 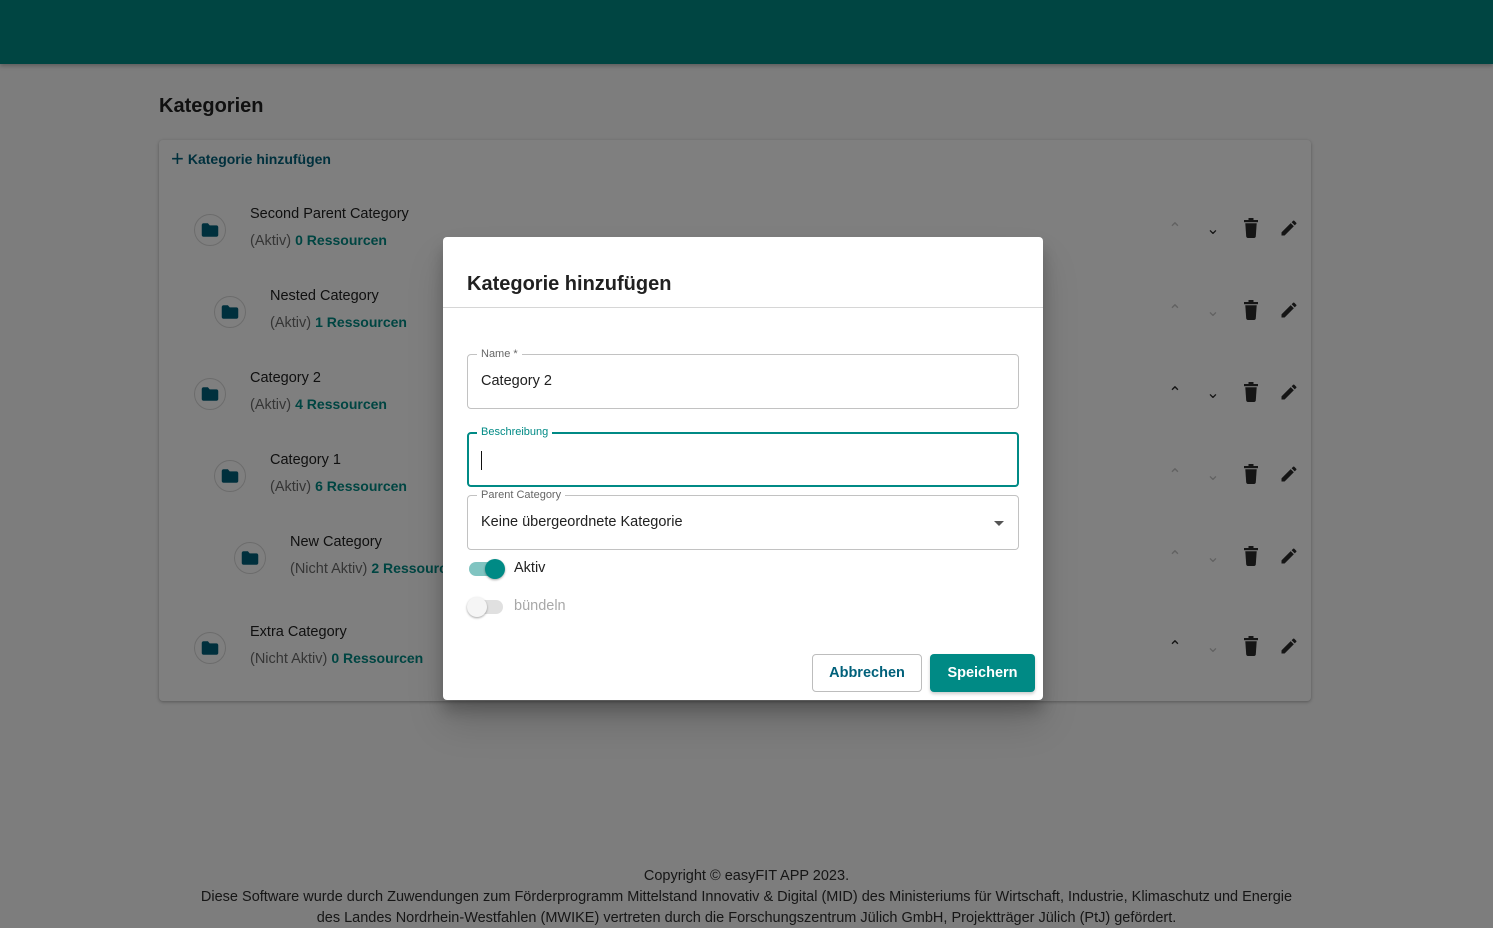 What do you see at coordinates (499, 354) in the screenshot?
I see `name-field-label: Name *` at bounding box center [499, 354].